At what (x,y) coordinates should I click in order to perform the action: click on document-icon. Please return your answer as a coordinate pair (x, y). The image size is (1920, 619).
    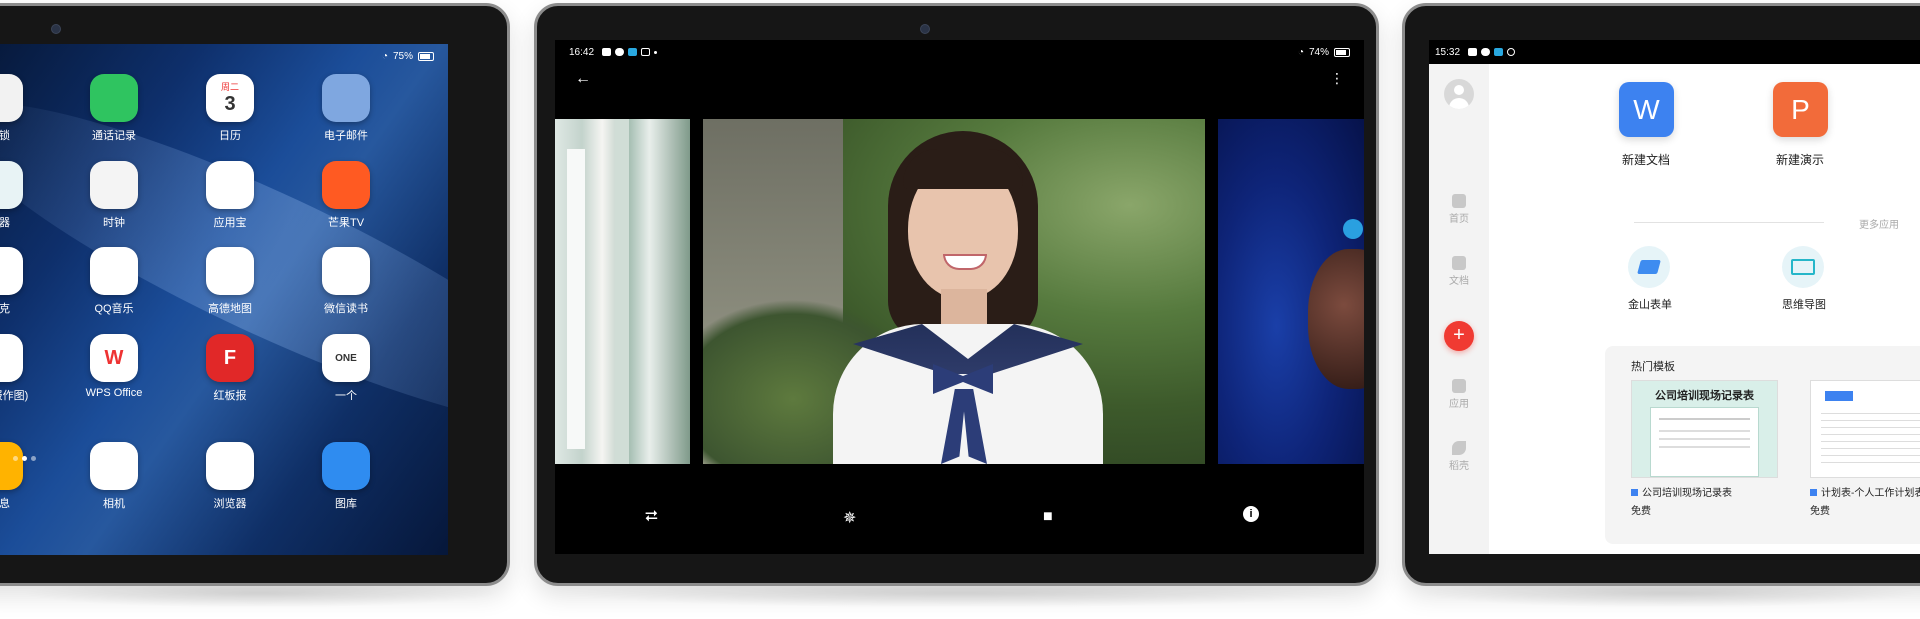
    Looking at the image, I should click on (1459, 263).